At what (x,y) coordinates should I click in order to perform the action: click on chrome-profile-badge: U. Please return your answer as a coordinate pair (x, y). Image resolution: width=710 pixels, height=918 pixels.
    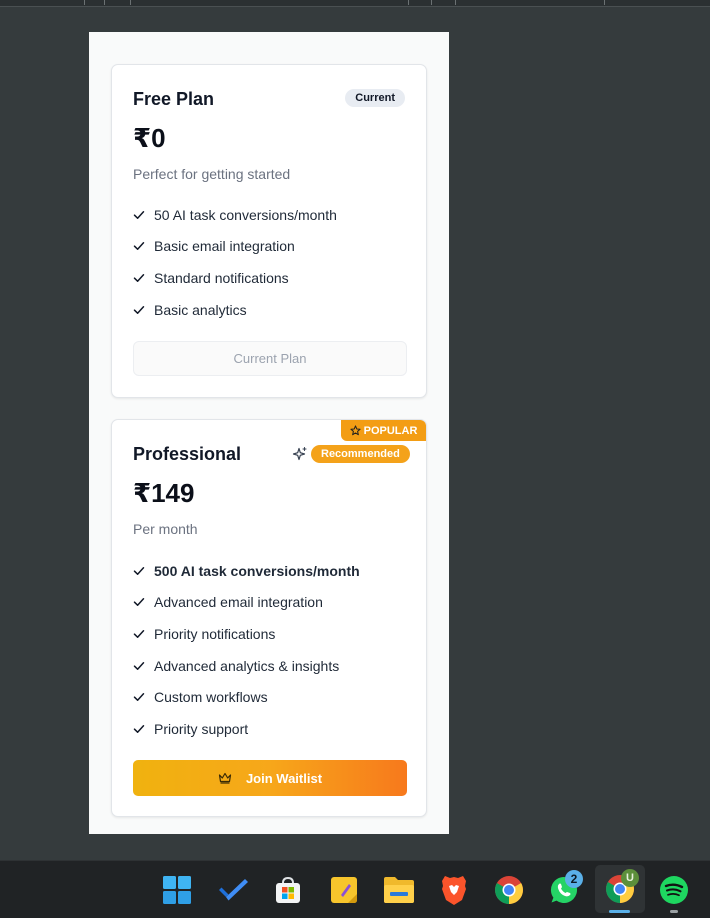
    Looking at the image, I should click on (630, 878).